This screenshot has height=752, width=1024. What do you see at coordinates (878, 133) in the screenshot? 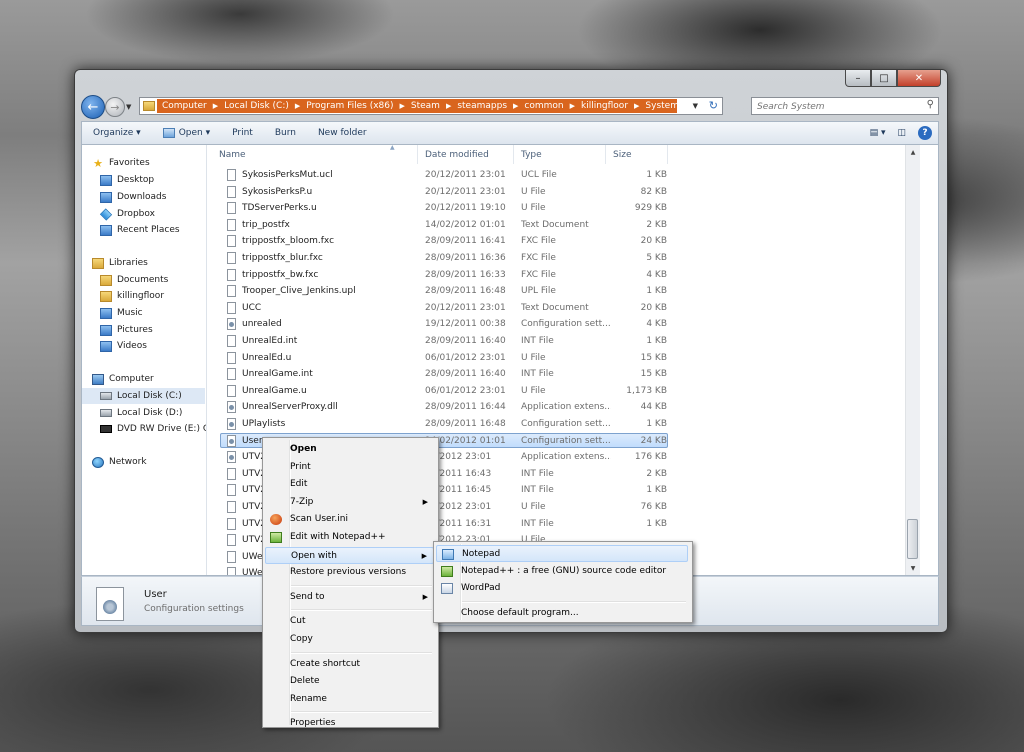
I see `change-view-button: ▤ ▾` at bounding box center [878, 133].